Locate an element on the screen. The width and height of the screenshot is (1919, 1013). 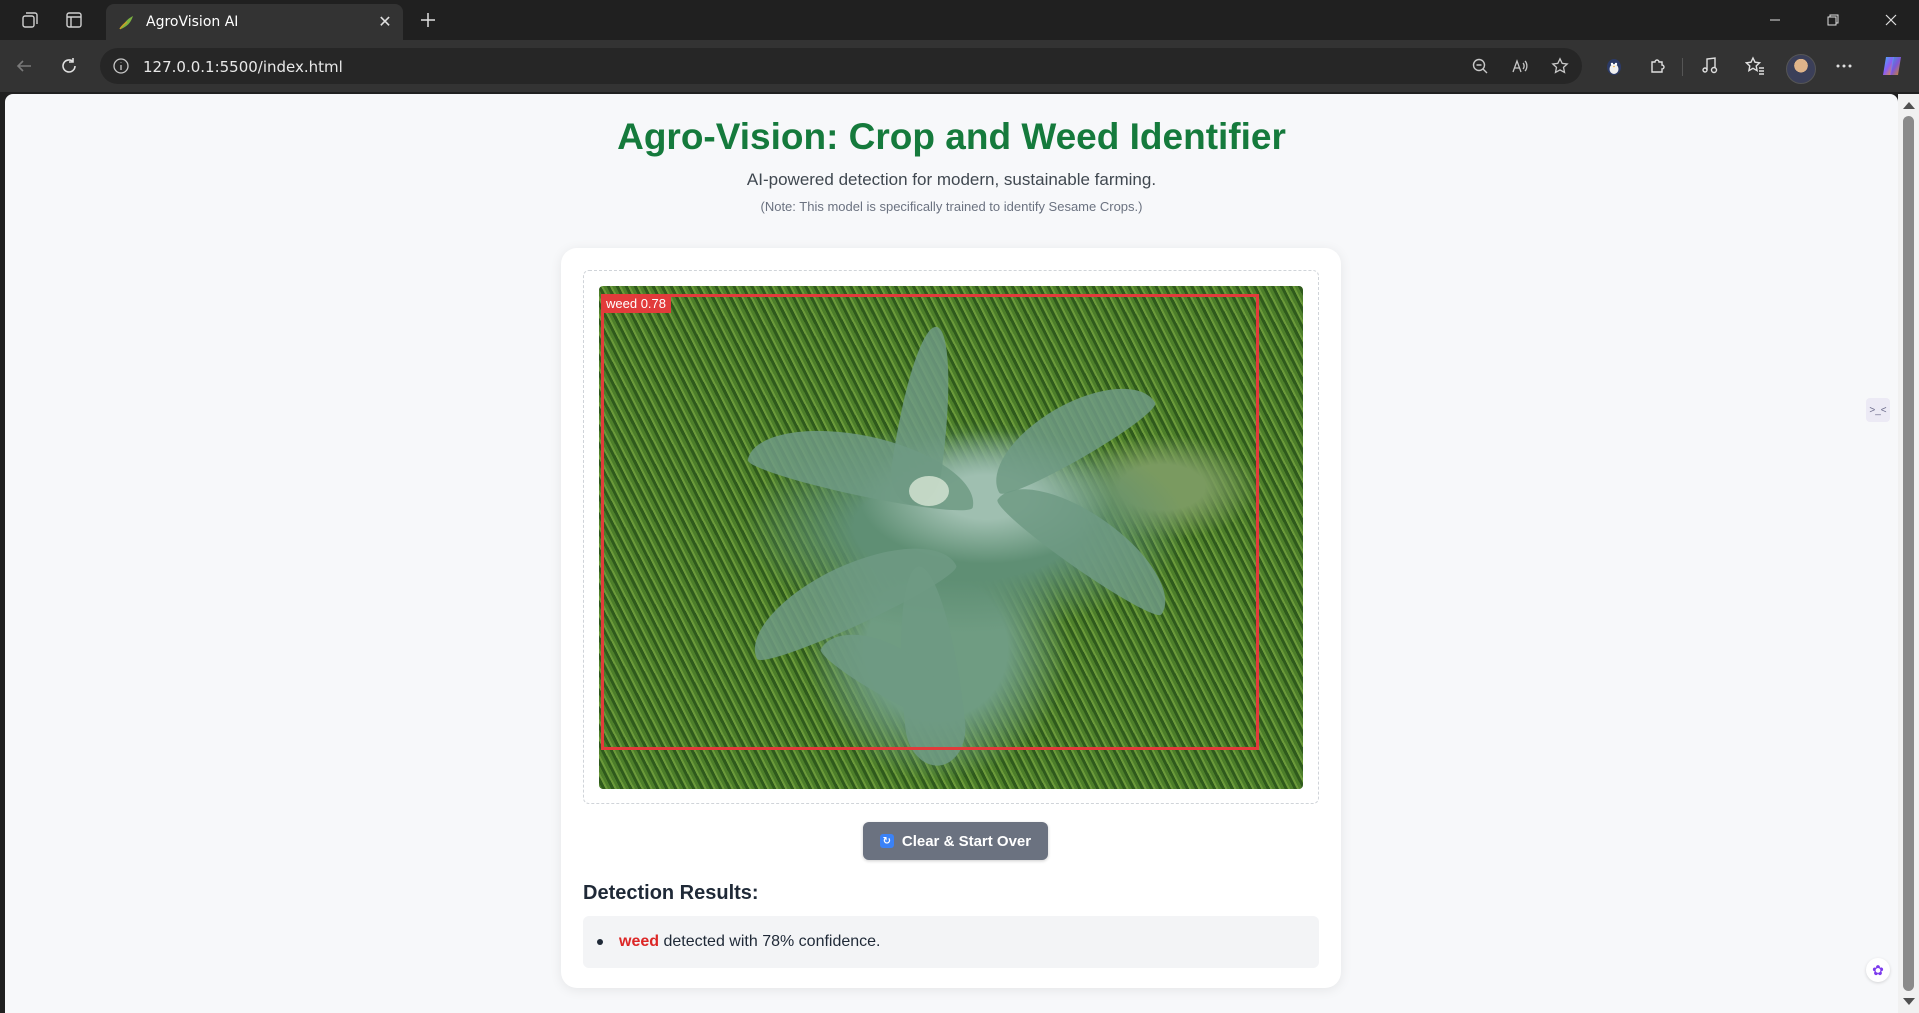
detection-box-label: weed 0.78 is located at coordinates (636, 303).